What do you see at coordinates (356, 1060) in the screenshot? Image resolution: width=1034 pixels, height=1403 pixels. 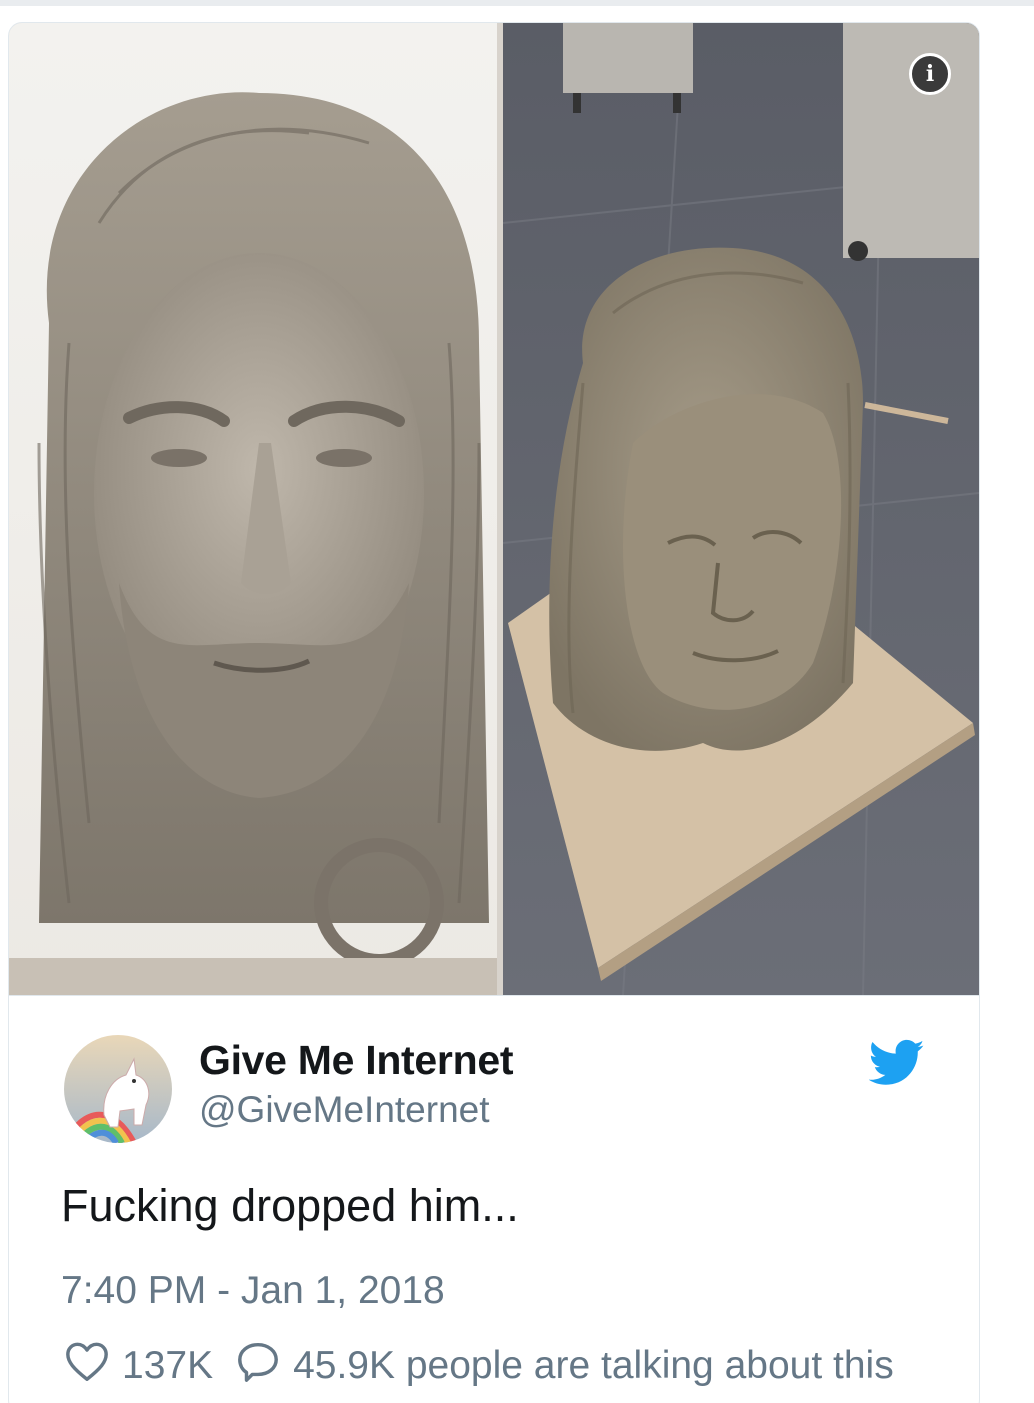 I see `author-name: Give Me Internet` at bounding box center [356, 1060].